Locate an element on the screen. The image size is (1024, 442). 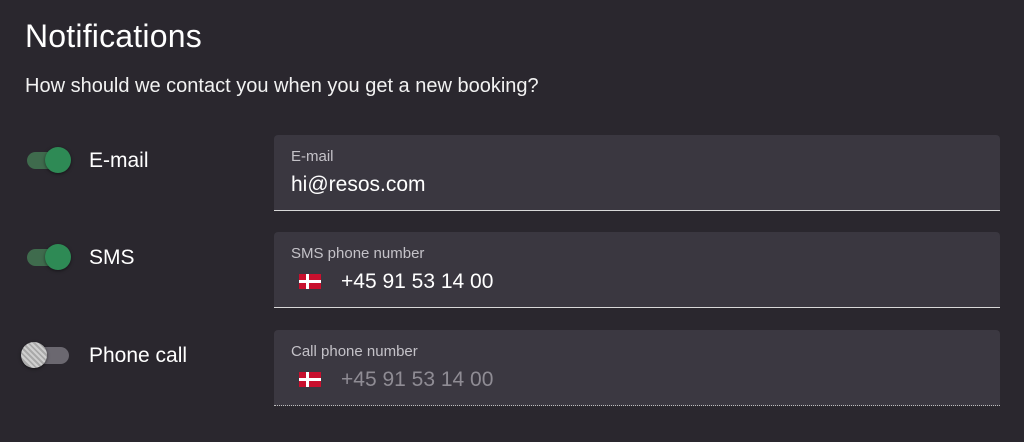
sms-field-value: +45 91 53 14 00 is located at coordinates (417, 282).